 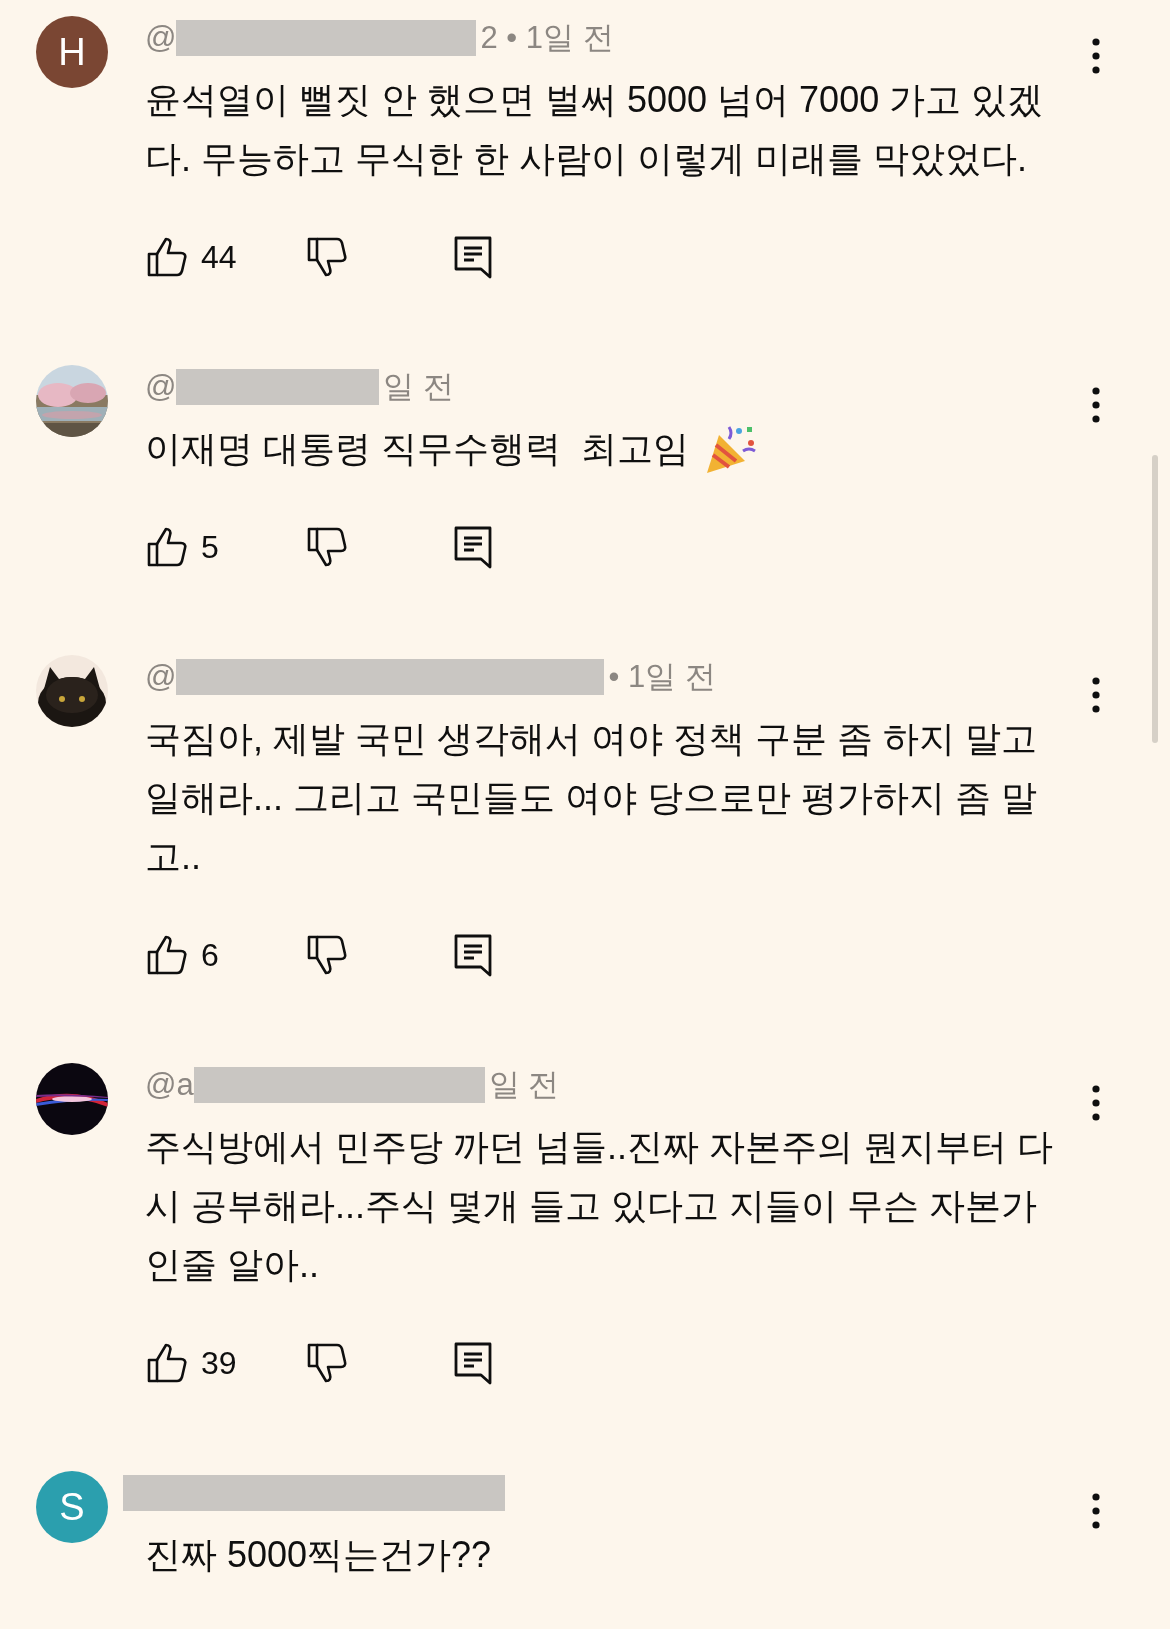 I want to click on comment-time: 2 • 1일 전, so click(x=547, y=37).